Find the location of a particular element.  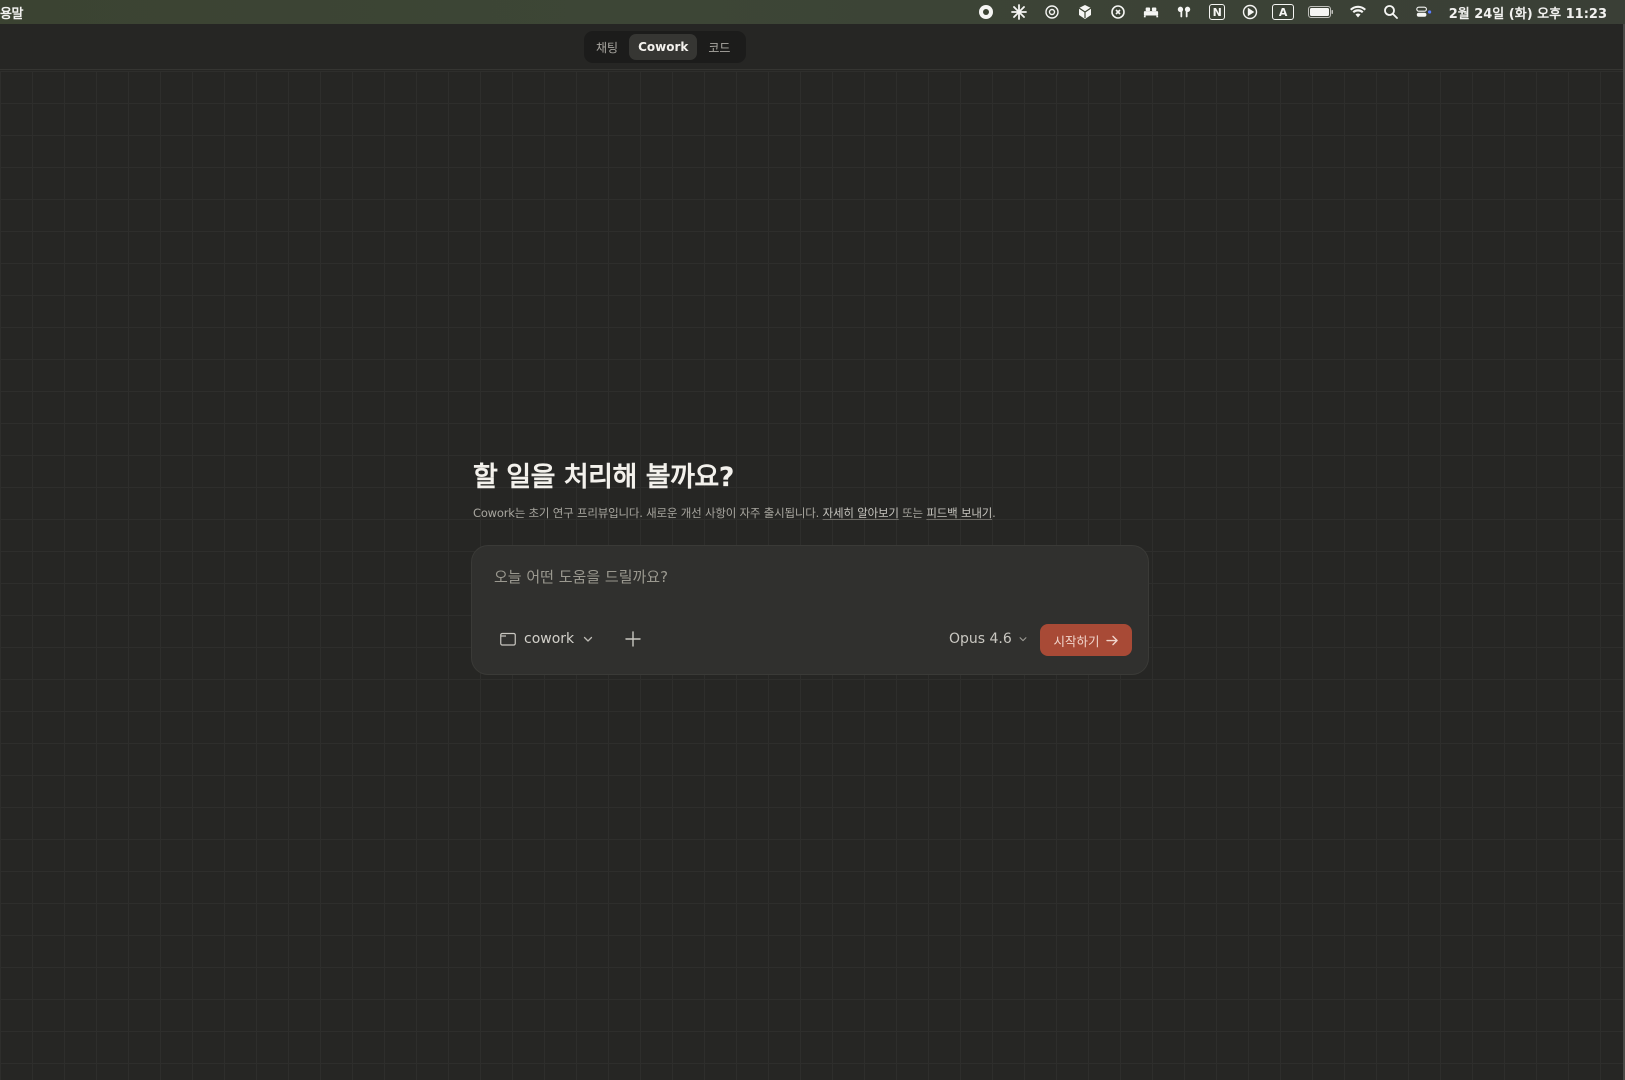

menubar: 용말 N A 2월 24일 (화) 오후 11:23 is located at coordinates (812, 12).